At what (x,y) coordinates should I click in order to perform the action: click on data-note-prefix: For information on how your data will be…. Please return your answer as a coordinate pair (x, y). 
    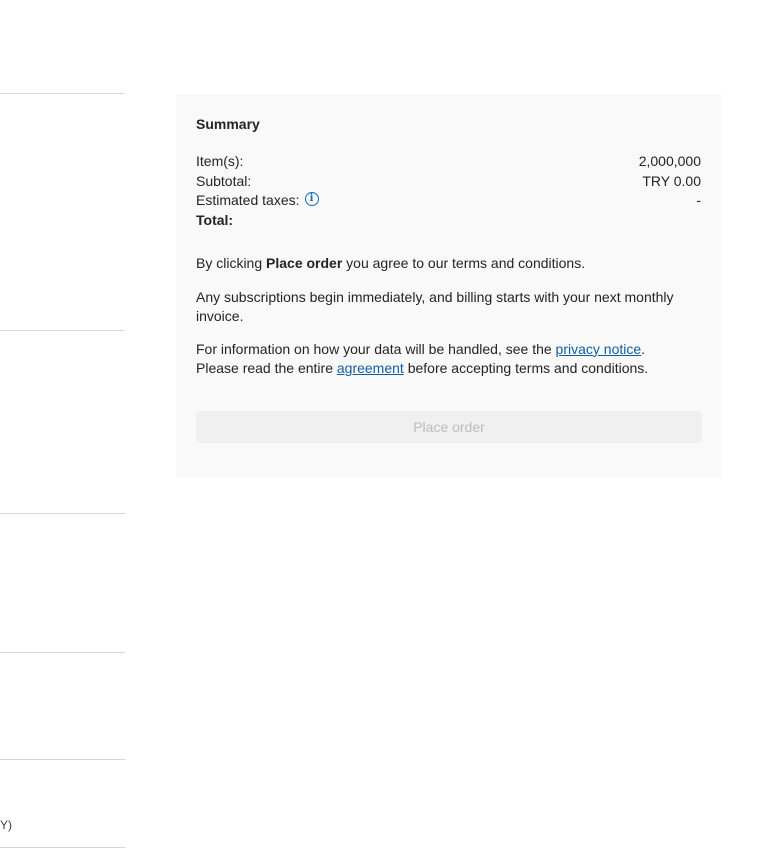
    Looking at the image, I should click on (376, 348).